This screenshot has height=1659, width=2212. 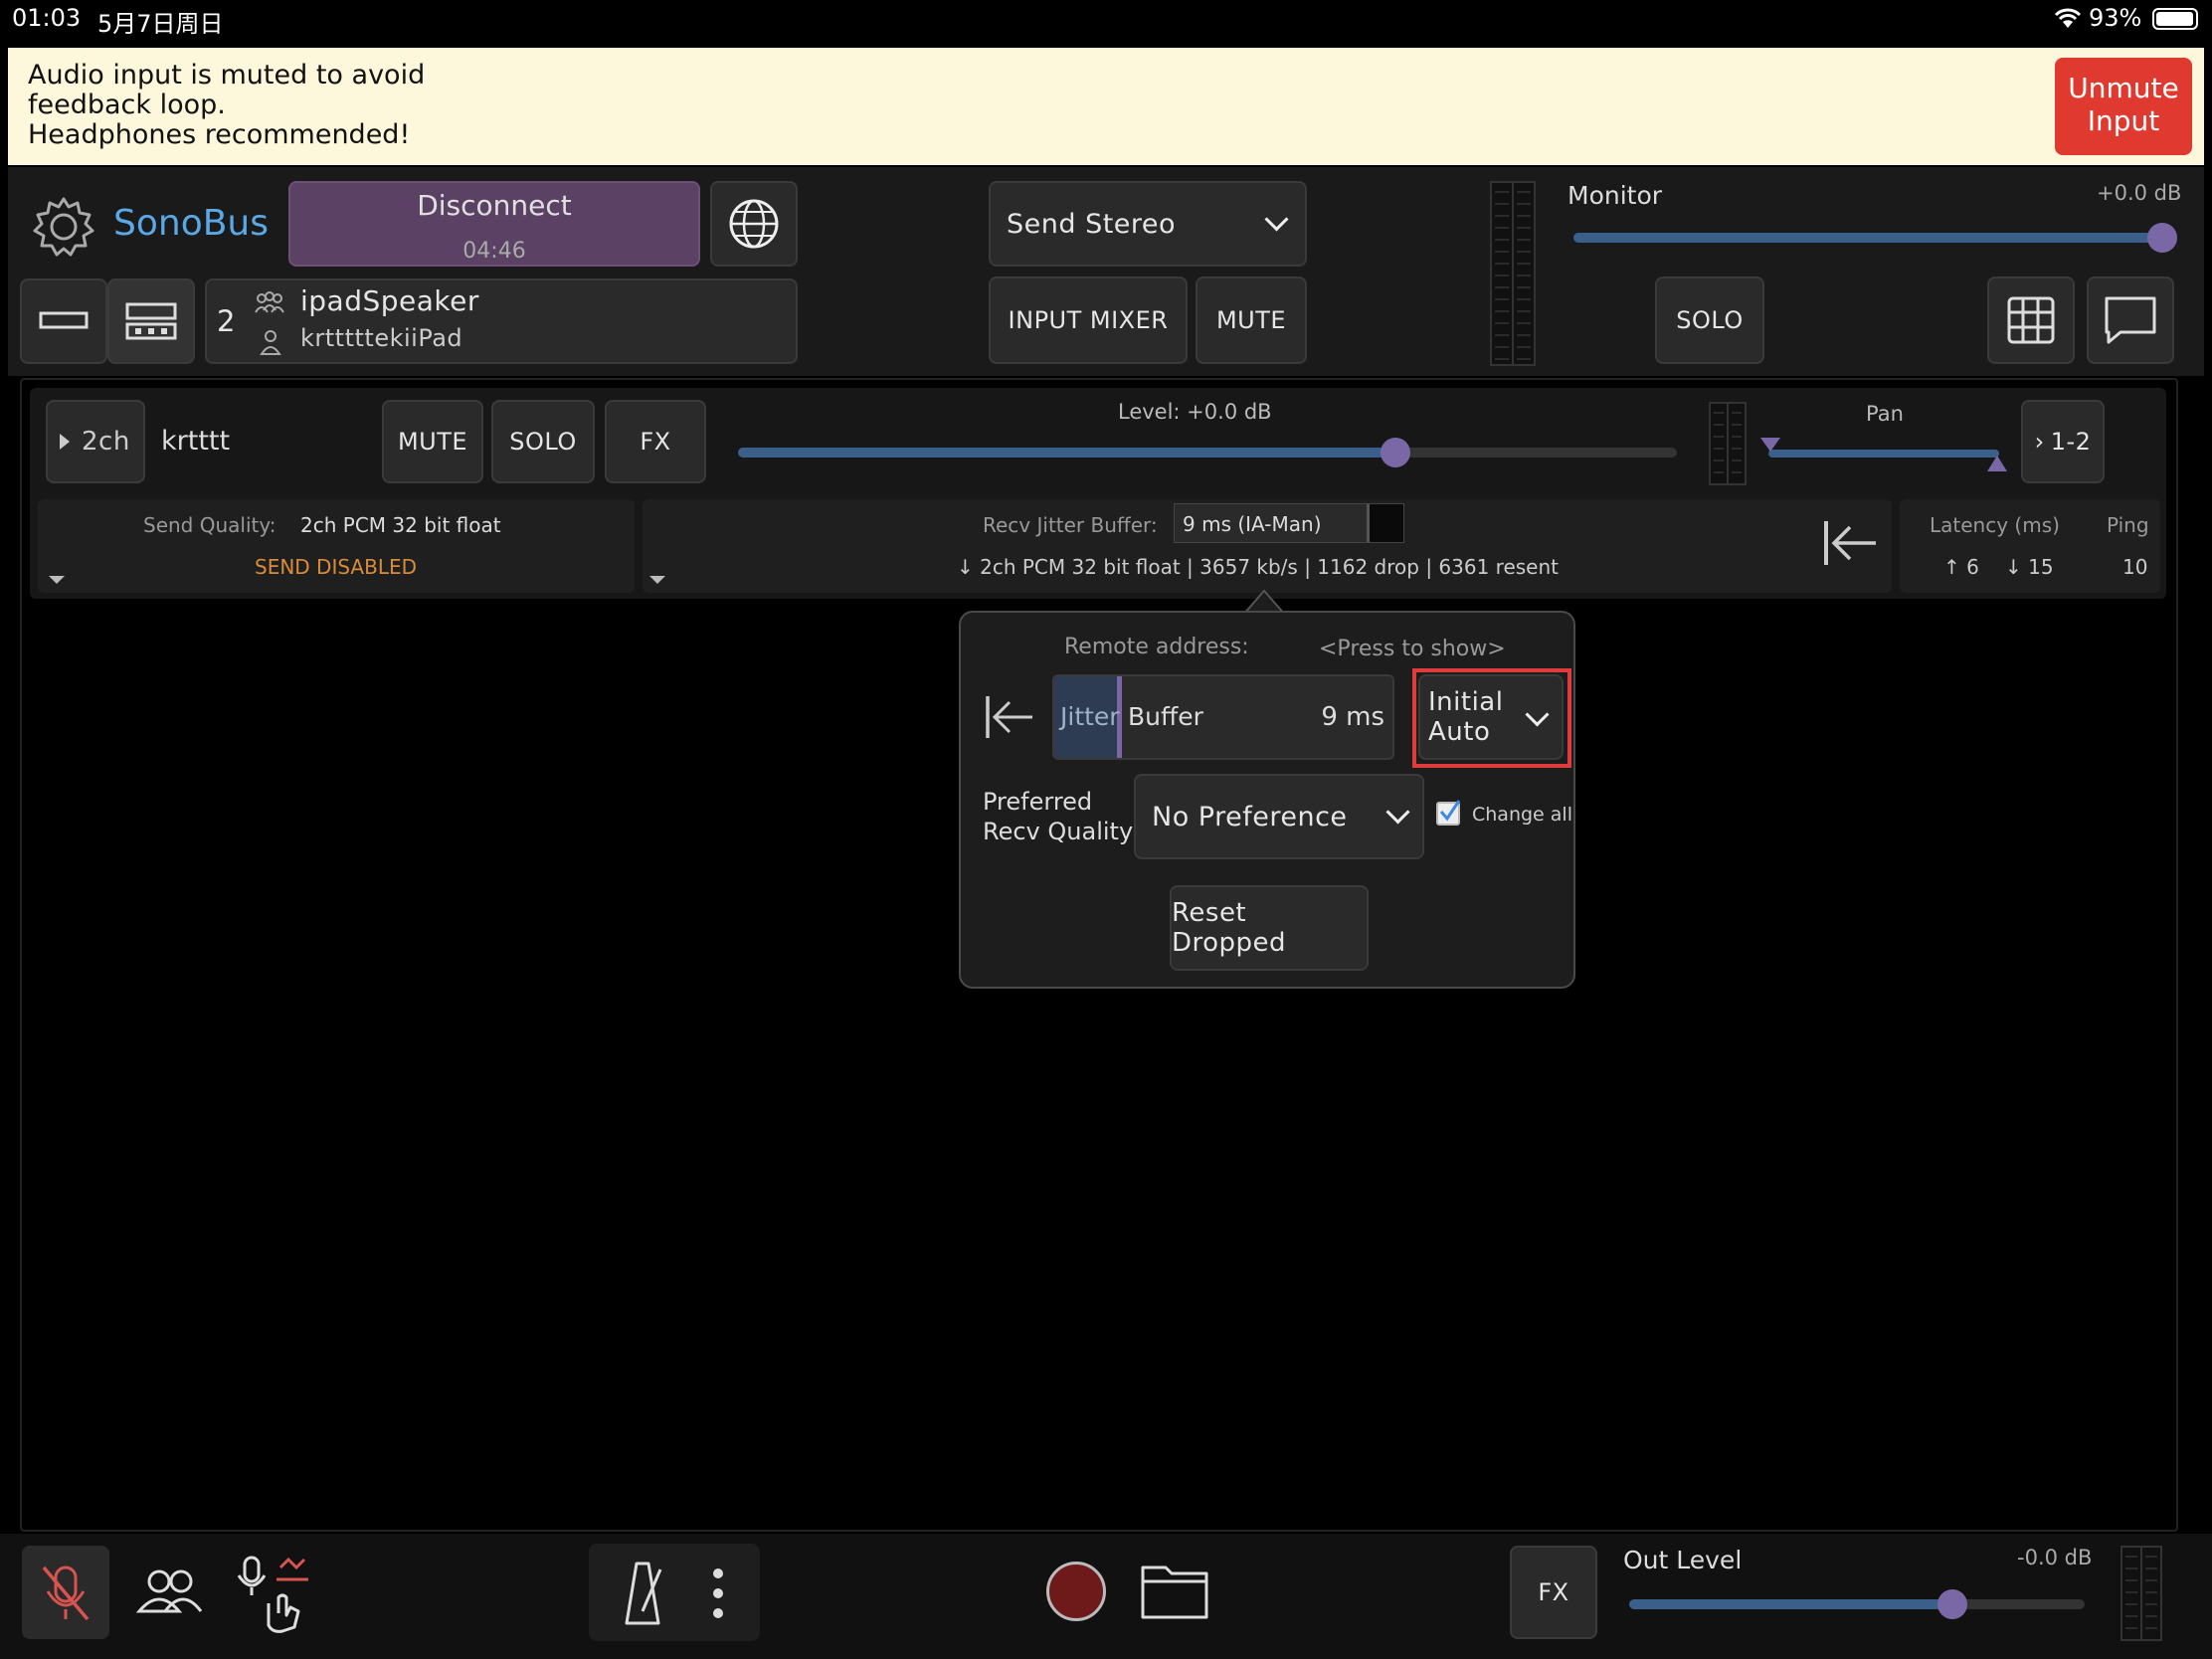 I want to click on monitor-db: +0.0 dB, so click(x=2139, y=193).